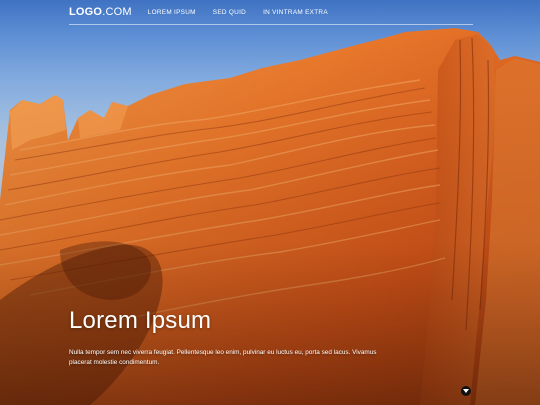  What do you see at coordinates (117, 12) in the screenshot?
I see `logo-text-light: .COM` at bounding box center [117, 12].